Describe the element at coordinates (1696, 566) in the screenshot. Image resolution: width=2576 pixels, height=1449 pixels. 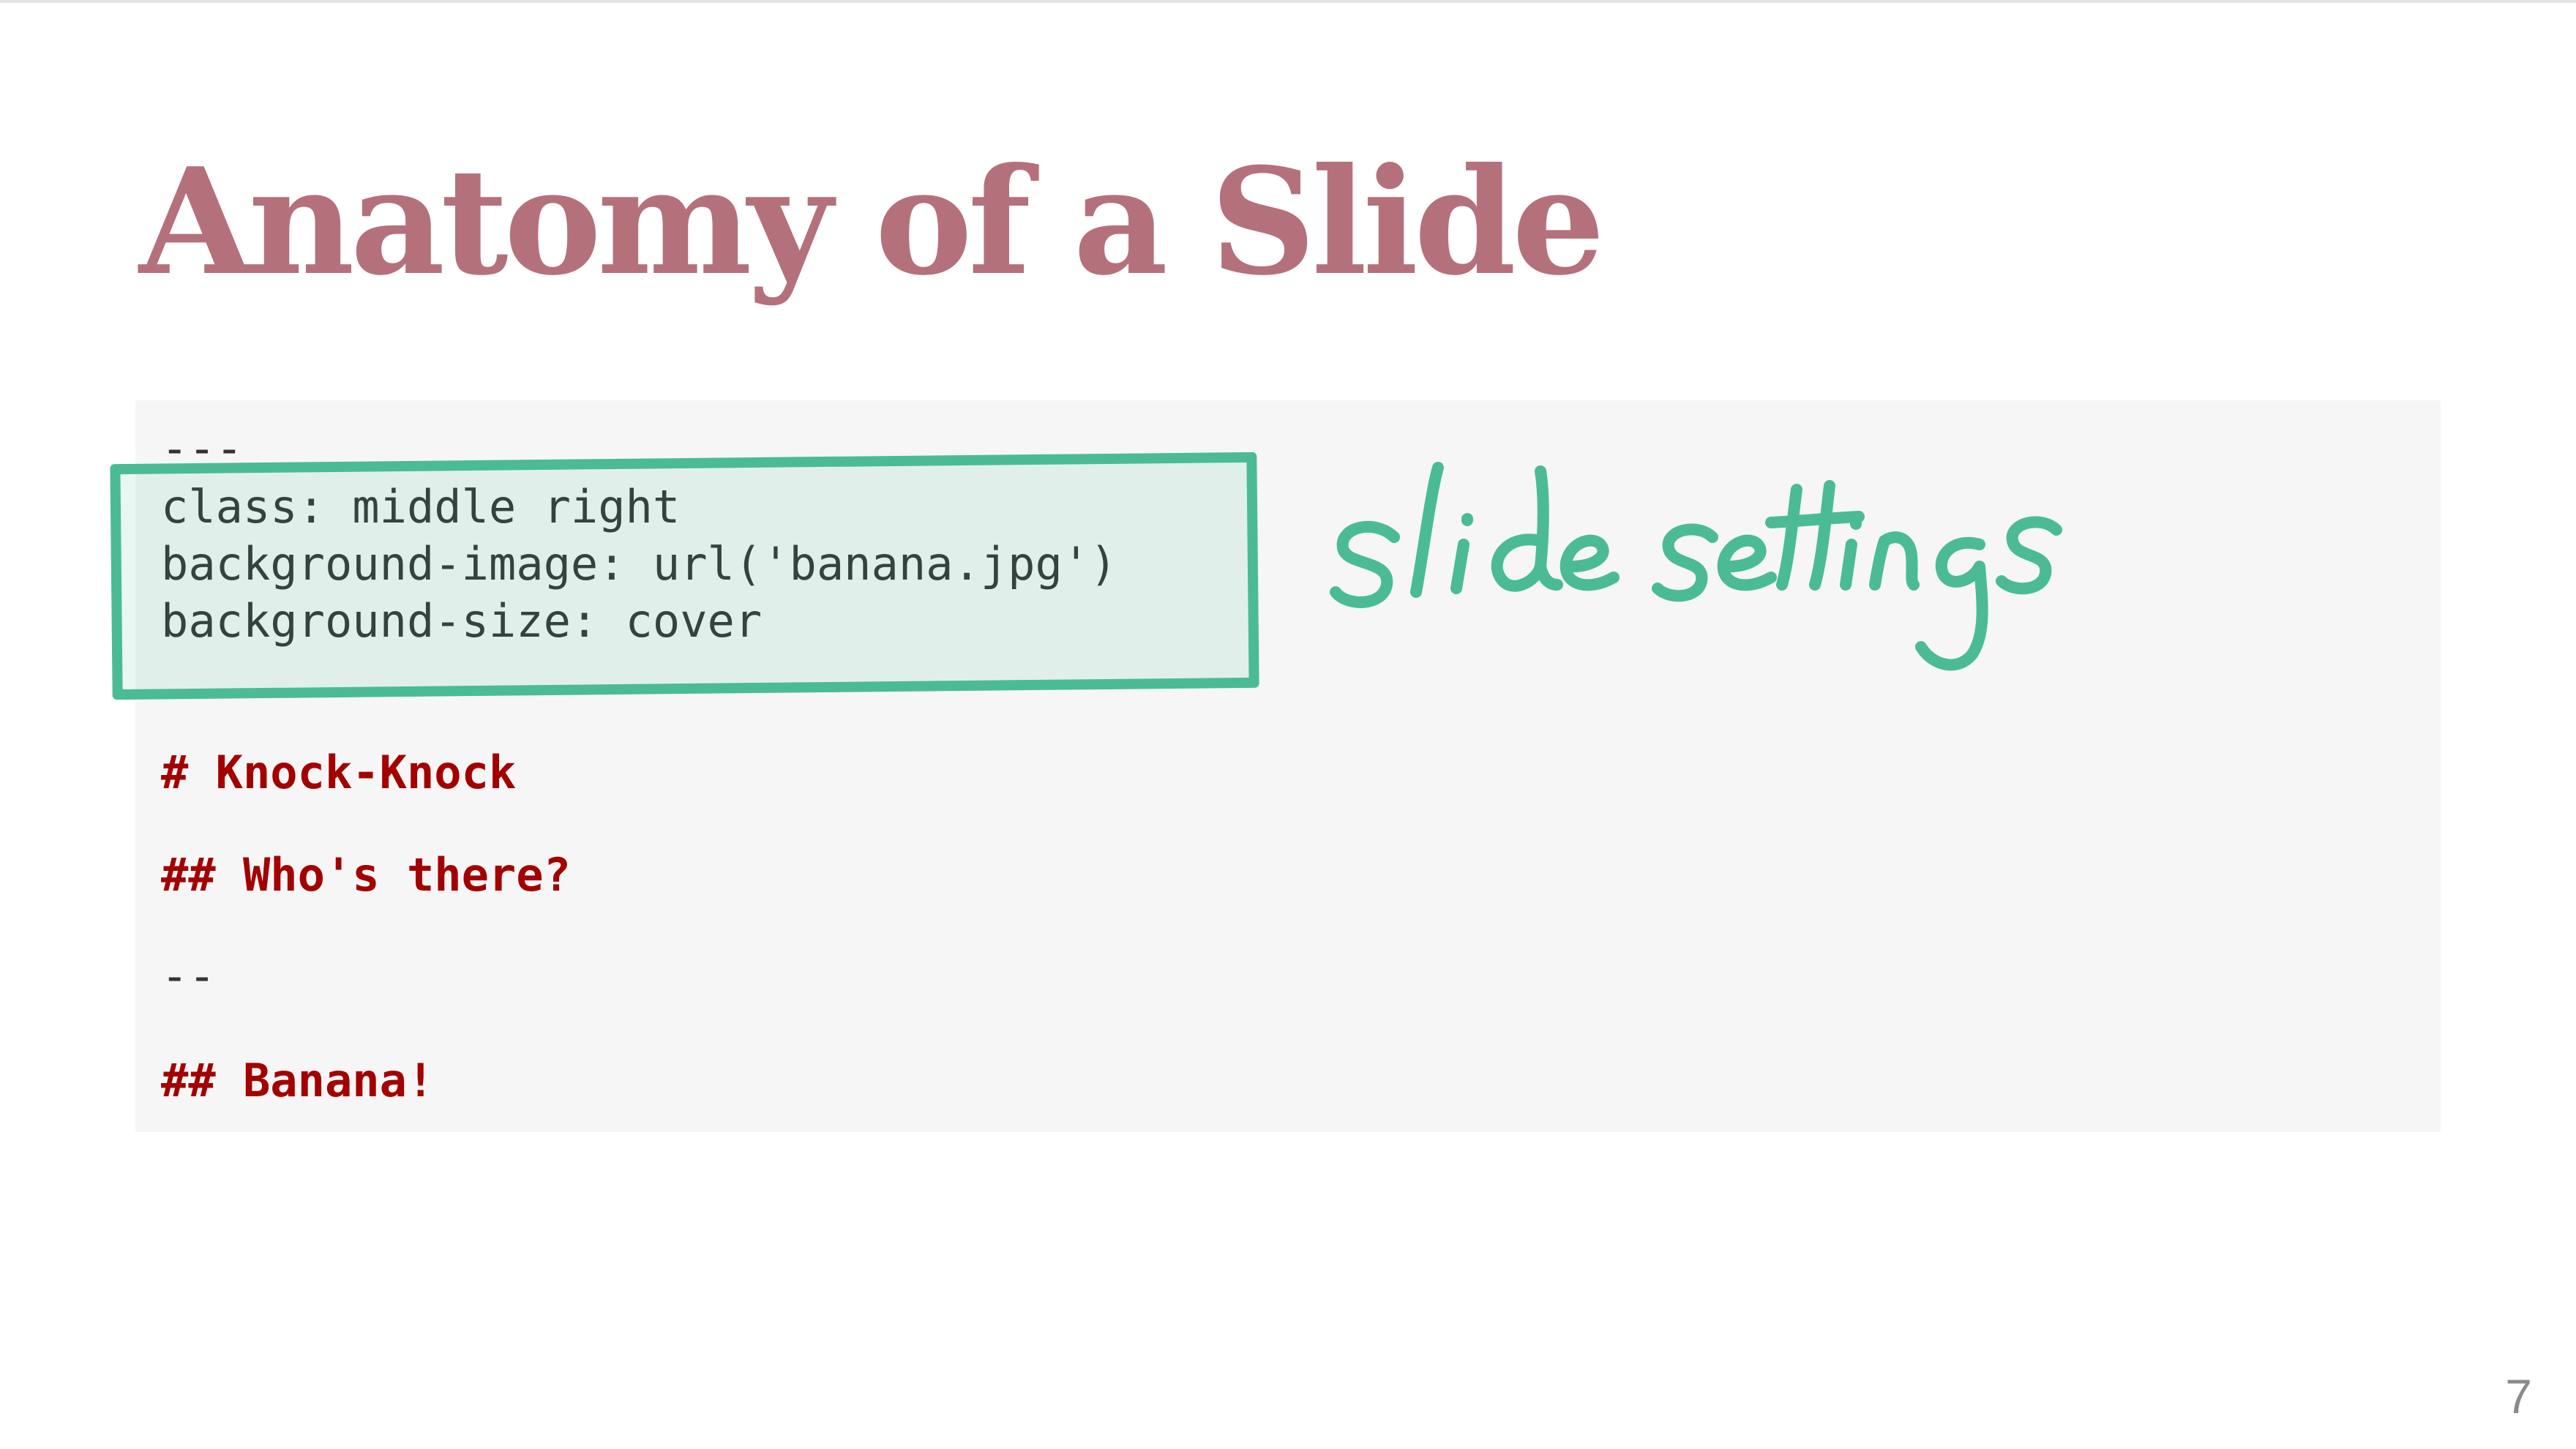
I see `slide-settings-handwriting-annotation` at that location.